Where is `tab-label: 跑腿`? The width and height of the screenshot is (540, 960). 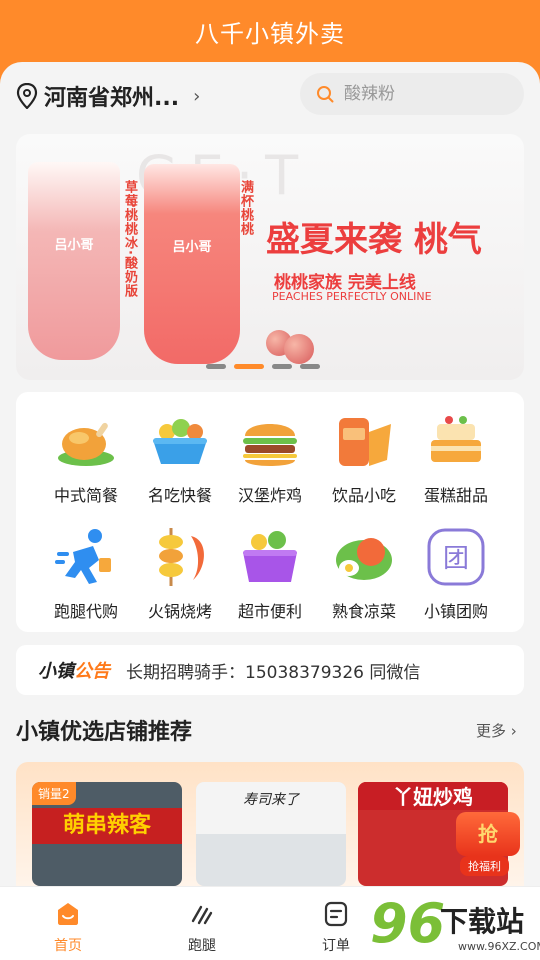 tab-label: 跑腿 is located at coordinates (202, 946).